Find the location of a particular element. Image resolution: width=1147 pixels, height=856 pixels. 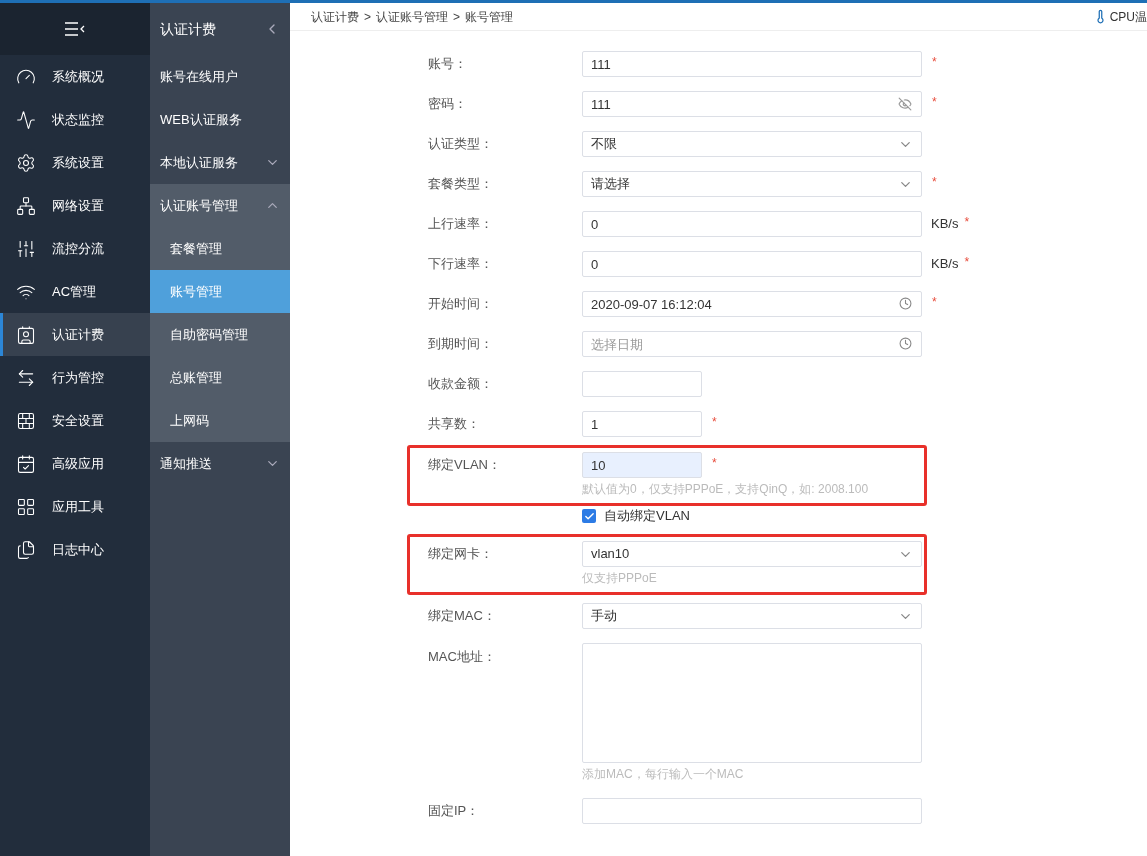

field-label: 绑定VLAN： is located at coordinates (465, 465).